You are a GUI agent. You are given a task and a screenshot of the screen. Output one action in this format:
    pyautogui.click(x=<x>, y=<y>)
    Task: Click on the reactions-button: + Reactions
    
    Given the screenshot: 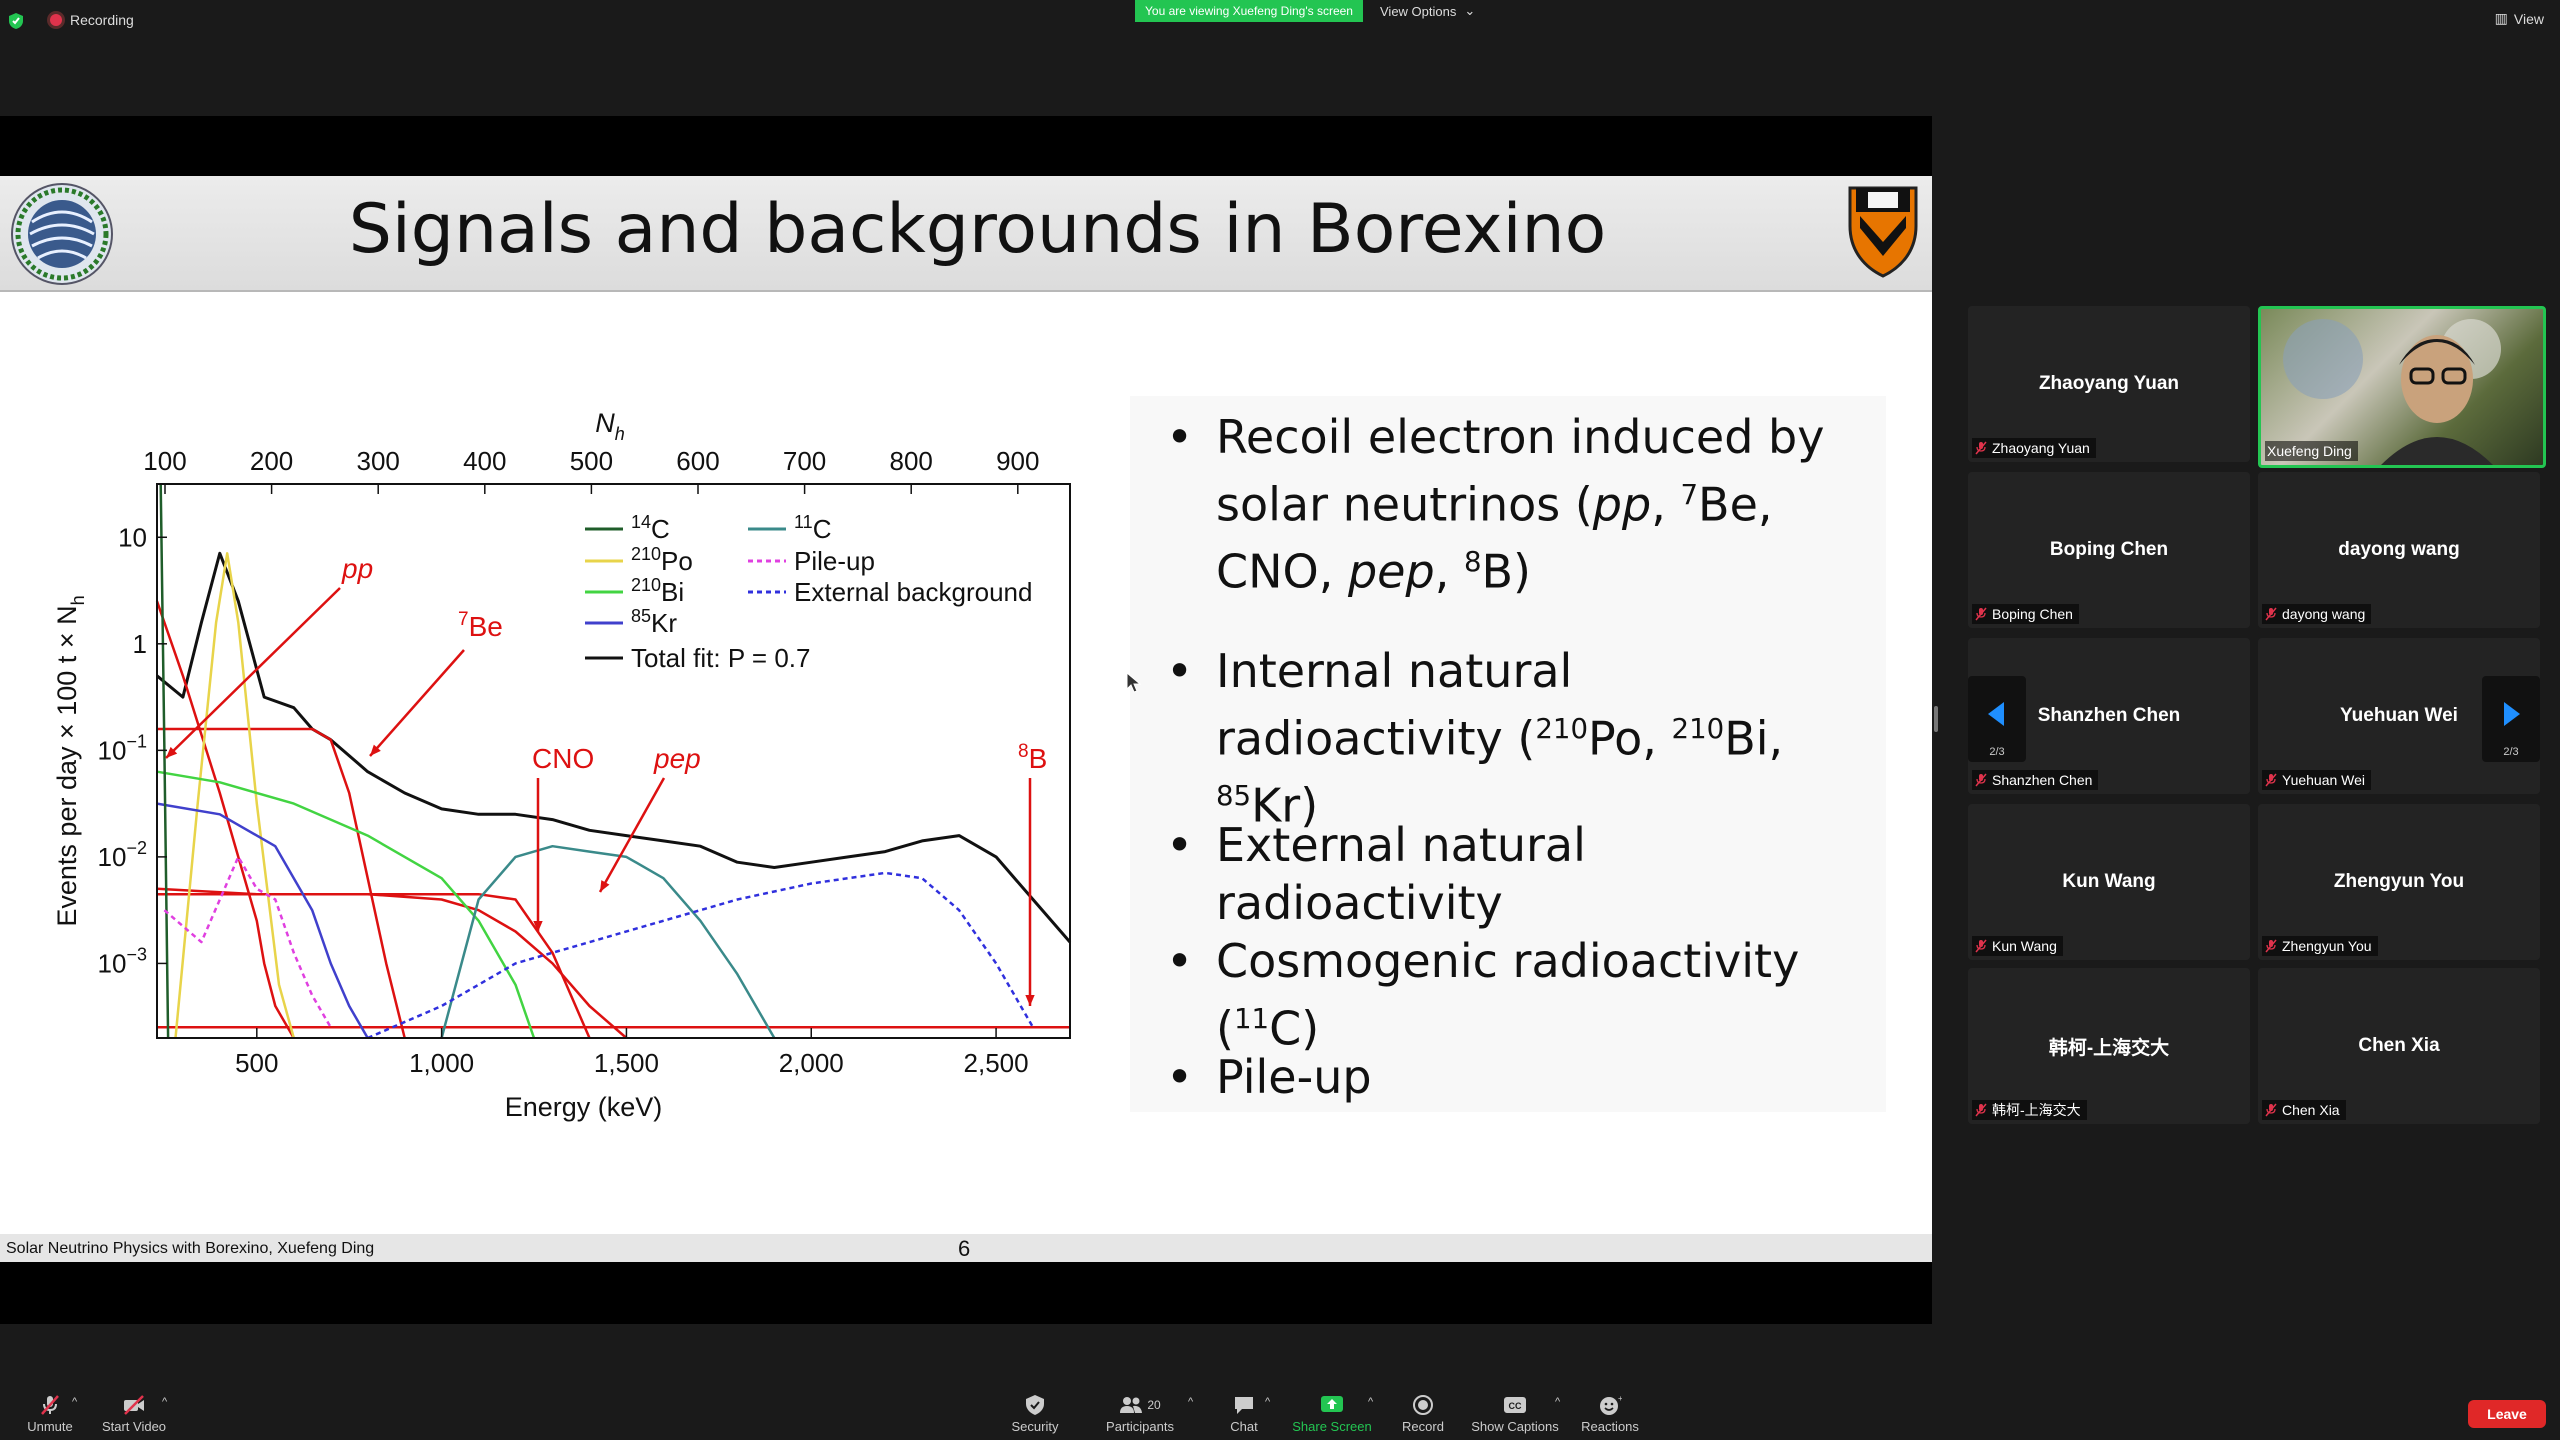 What is the action you would take?
    pyautogui.click(x=1610, y=1414)
    